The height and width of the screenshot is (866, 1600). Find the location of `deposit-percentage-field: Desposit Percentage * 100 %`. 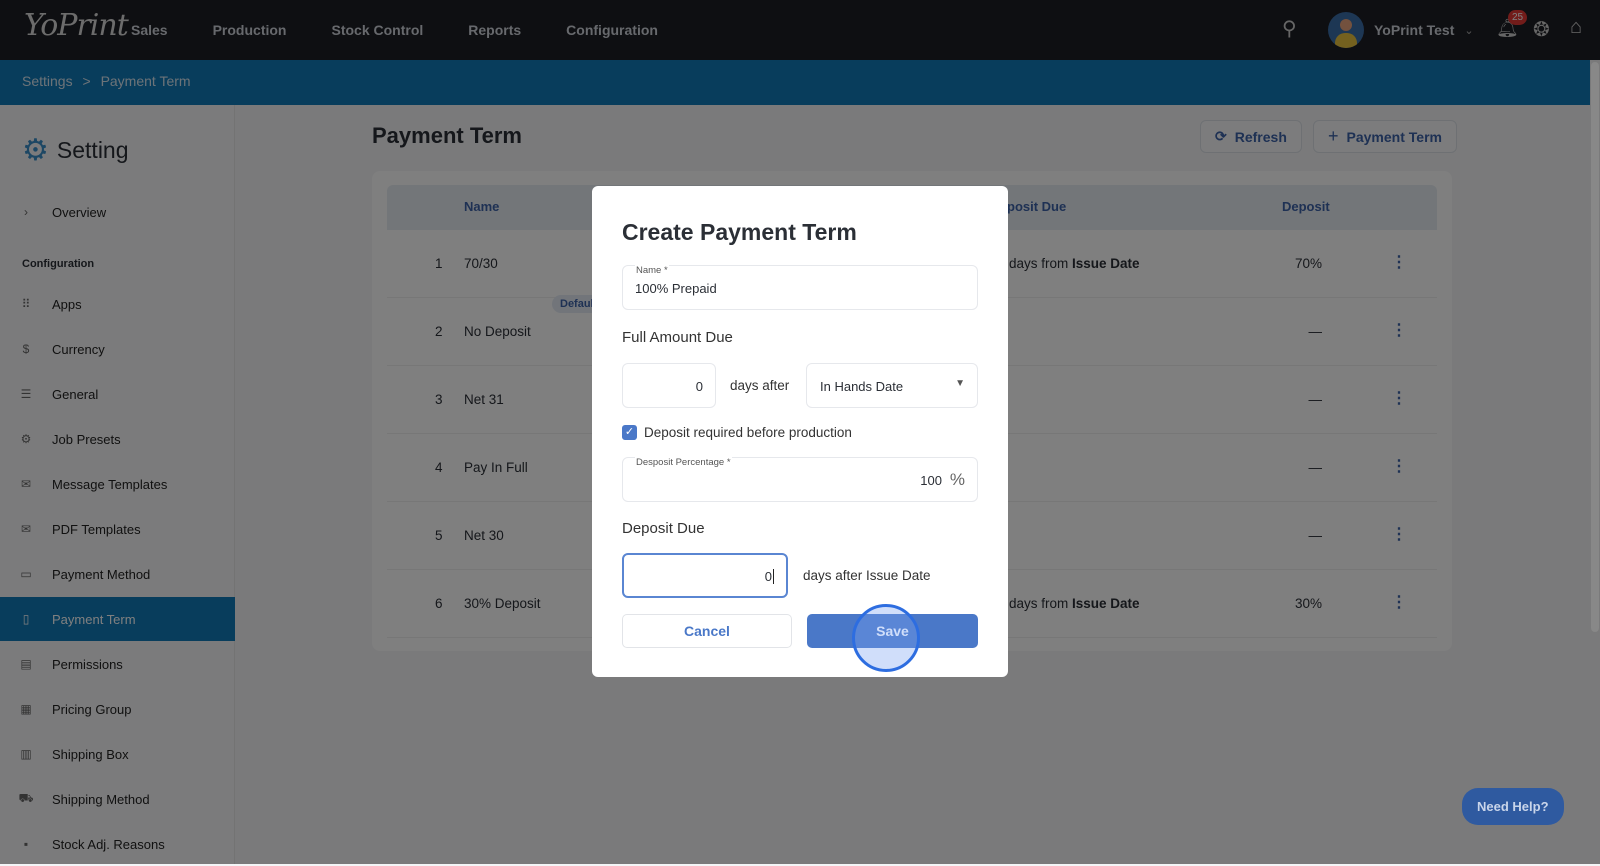

deposit-percentage-field: Desposit Percentage * 100 % is located at coordinates (800, 479).